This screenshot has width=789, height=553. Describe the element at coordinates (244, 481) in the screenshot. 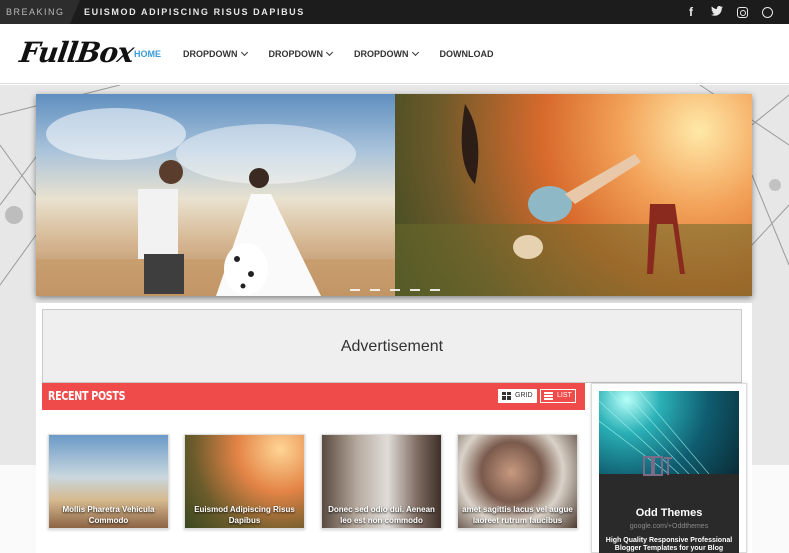

I see `post-card: Euismod Adipiscing Risus Dapibus` at that location.